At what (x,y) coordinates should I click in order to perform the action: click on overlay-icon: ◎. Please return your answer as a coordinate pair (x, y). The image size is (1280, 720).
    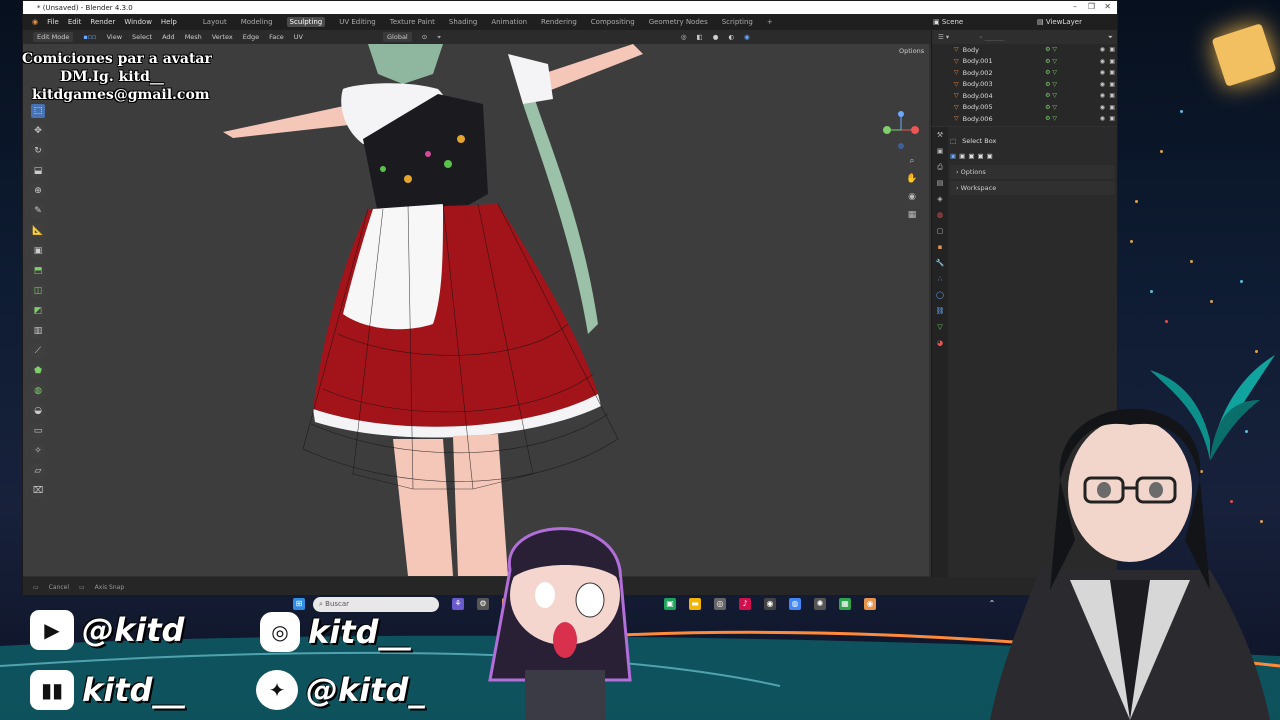
    Looking at the image, I should click on (684, 37).